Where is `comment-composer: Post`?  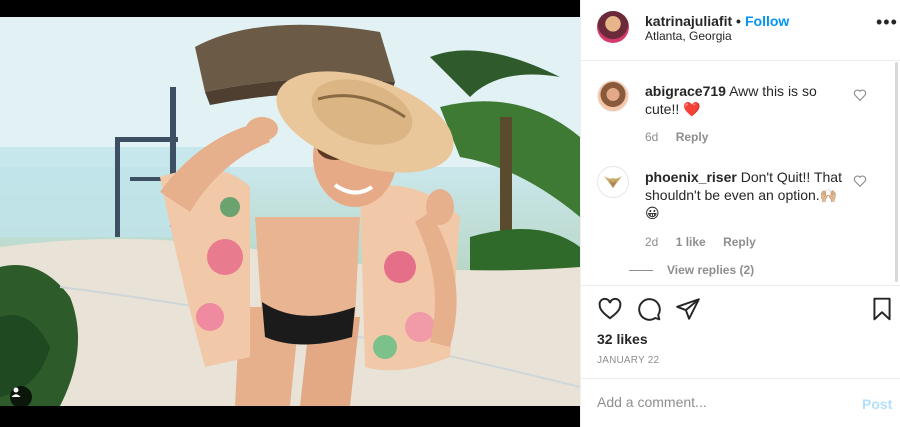 comment-composer: Post is located at coordinates (740, 402).